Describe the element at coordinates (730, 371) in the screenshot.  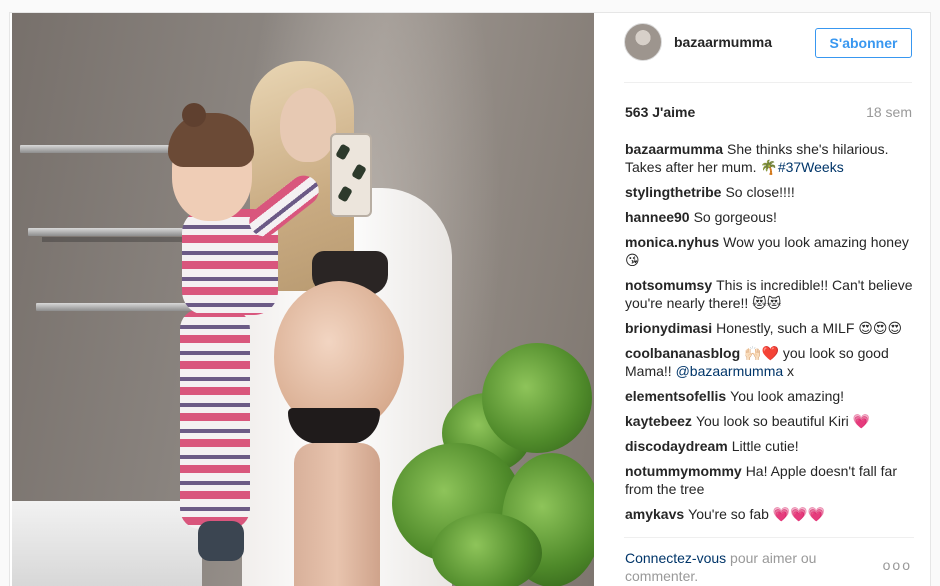
I see `mention-link: @bazaarmumma` at that location.